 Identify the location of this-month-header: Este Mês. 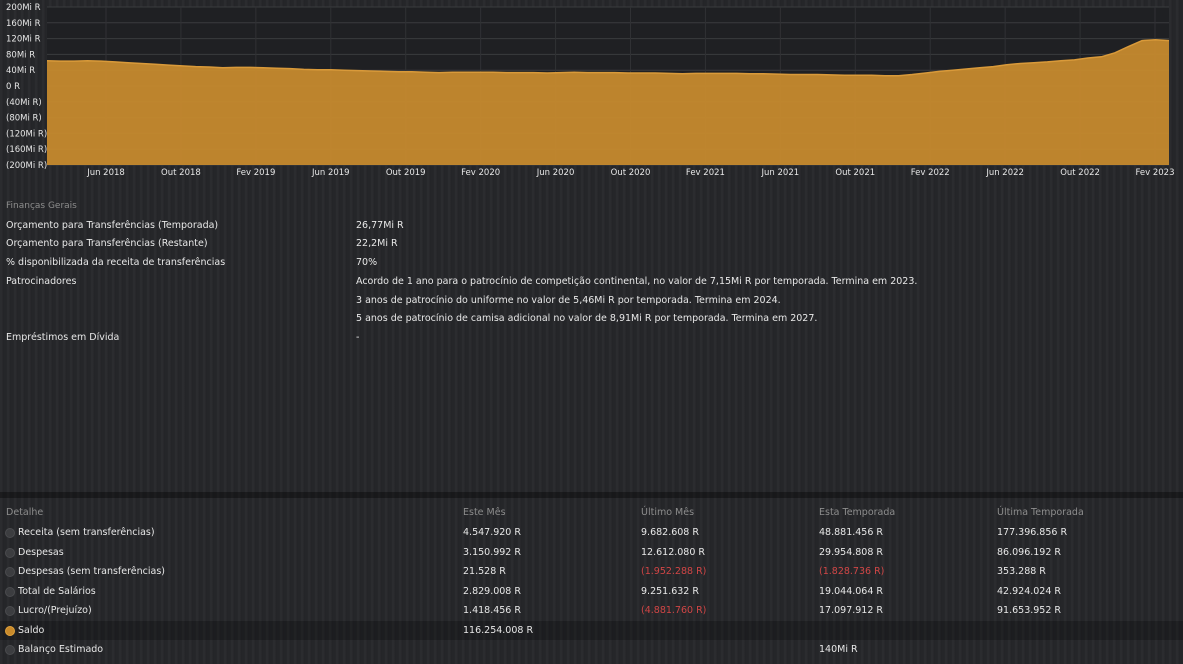
(484, 512).